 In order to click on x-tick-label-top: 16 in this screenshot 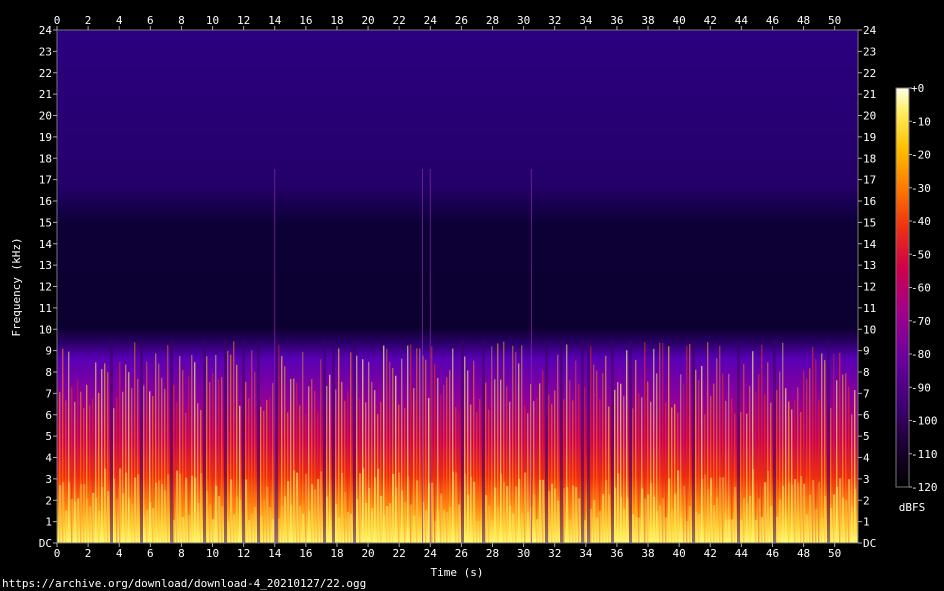, I will do `click(305, 20)`.